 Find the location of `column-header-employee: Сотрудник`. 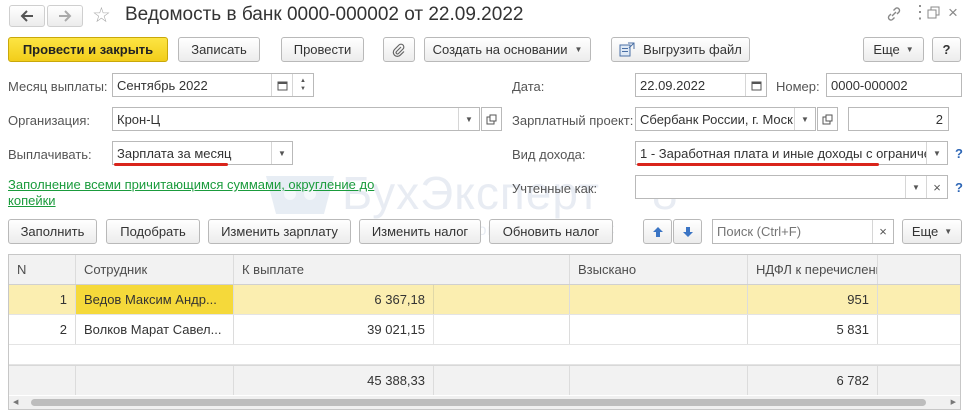

column-header-employee: Сотрудник is located at coordinates (155, 269).